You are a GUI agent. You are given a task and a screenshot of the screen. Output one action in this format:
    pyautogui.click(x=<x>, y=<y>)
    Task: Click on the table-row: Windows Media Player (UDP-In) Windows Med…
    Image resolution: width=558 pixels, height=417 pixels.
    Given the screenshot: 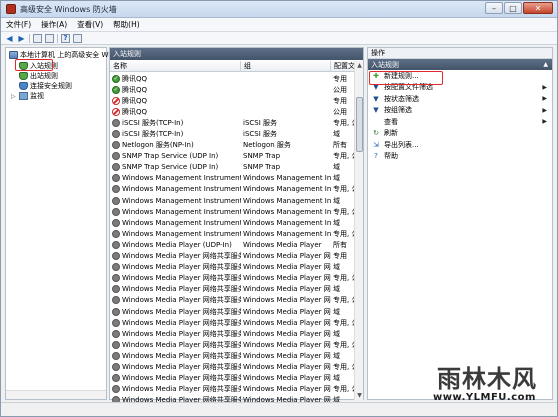 What is the action you would take?
    pyautogui.click(x=232, y=244)
    